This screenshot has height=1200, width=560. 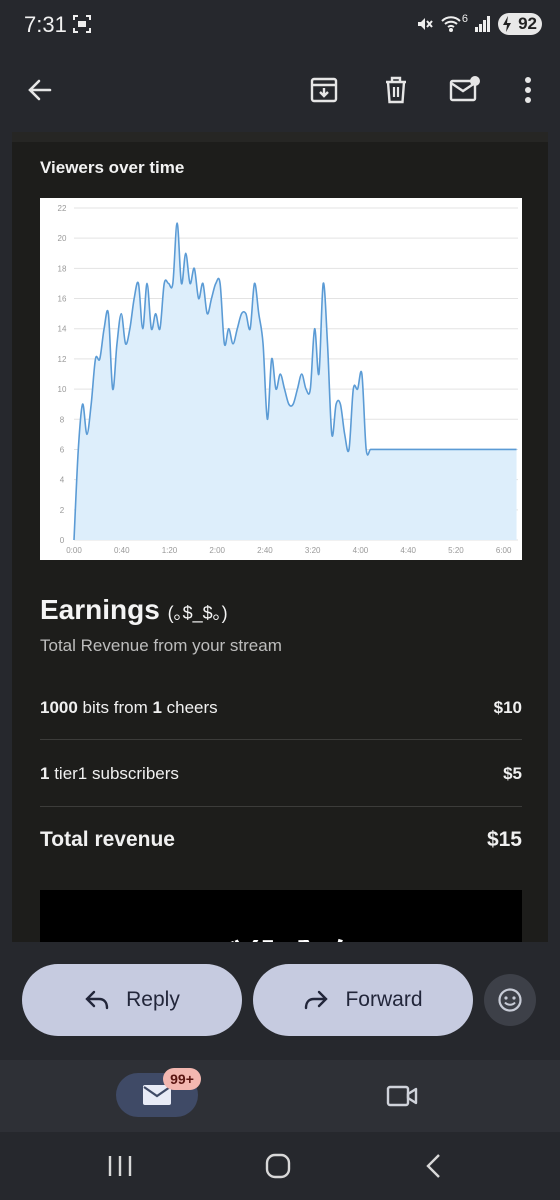 I want to click on smiley-icon, so click(x=510, y=1000).